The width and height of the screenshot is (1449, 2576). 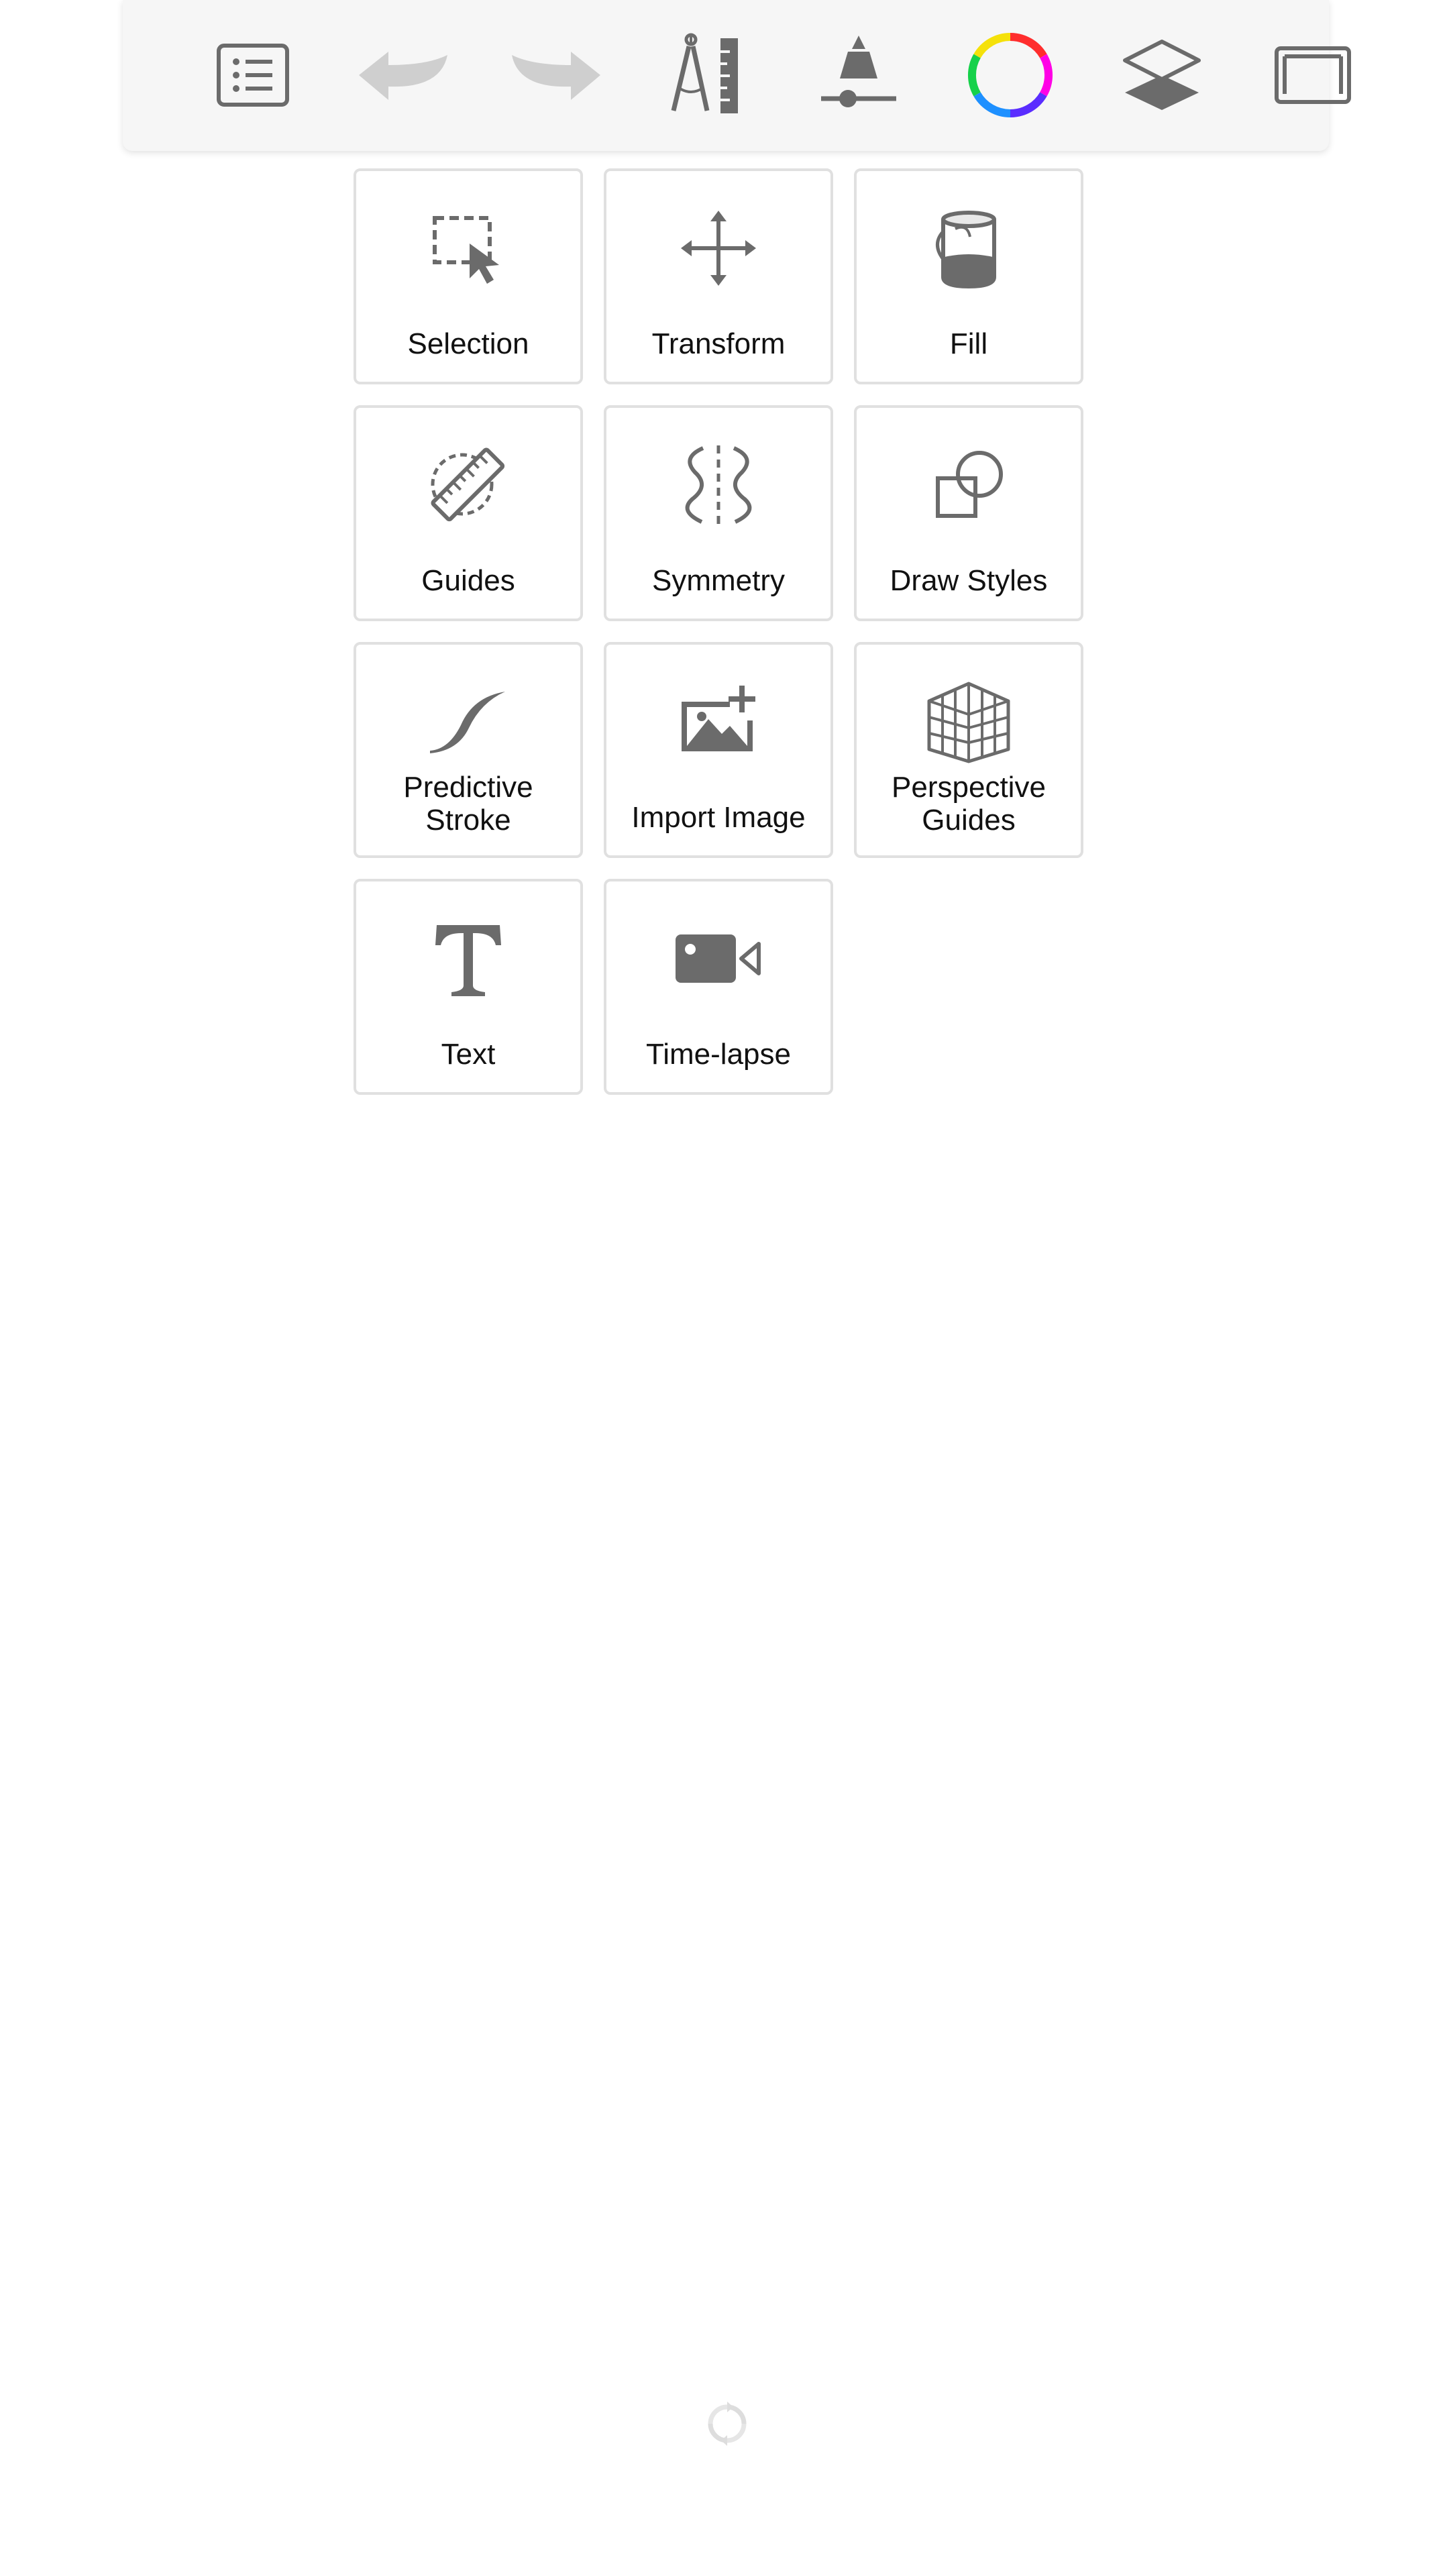 I want to click on tool-label: Text, so click(x=468, y=1054).